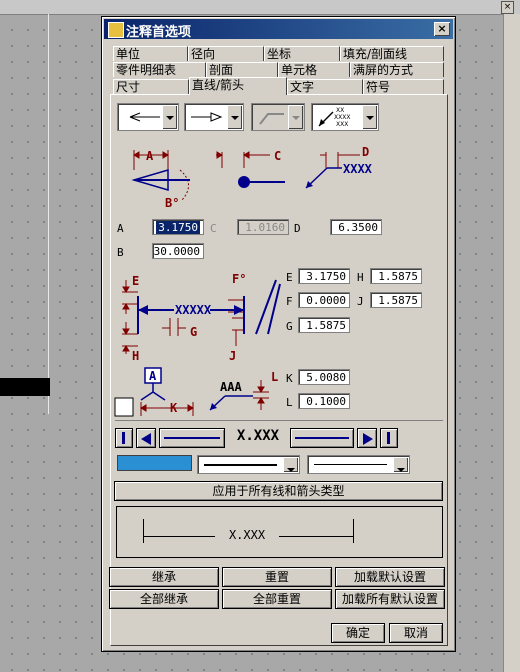  What do you see at coordinates (314, 69) in the screenshot?
I see `tab-cell: 单元格` at bounding box center [314, 69].